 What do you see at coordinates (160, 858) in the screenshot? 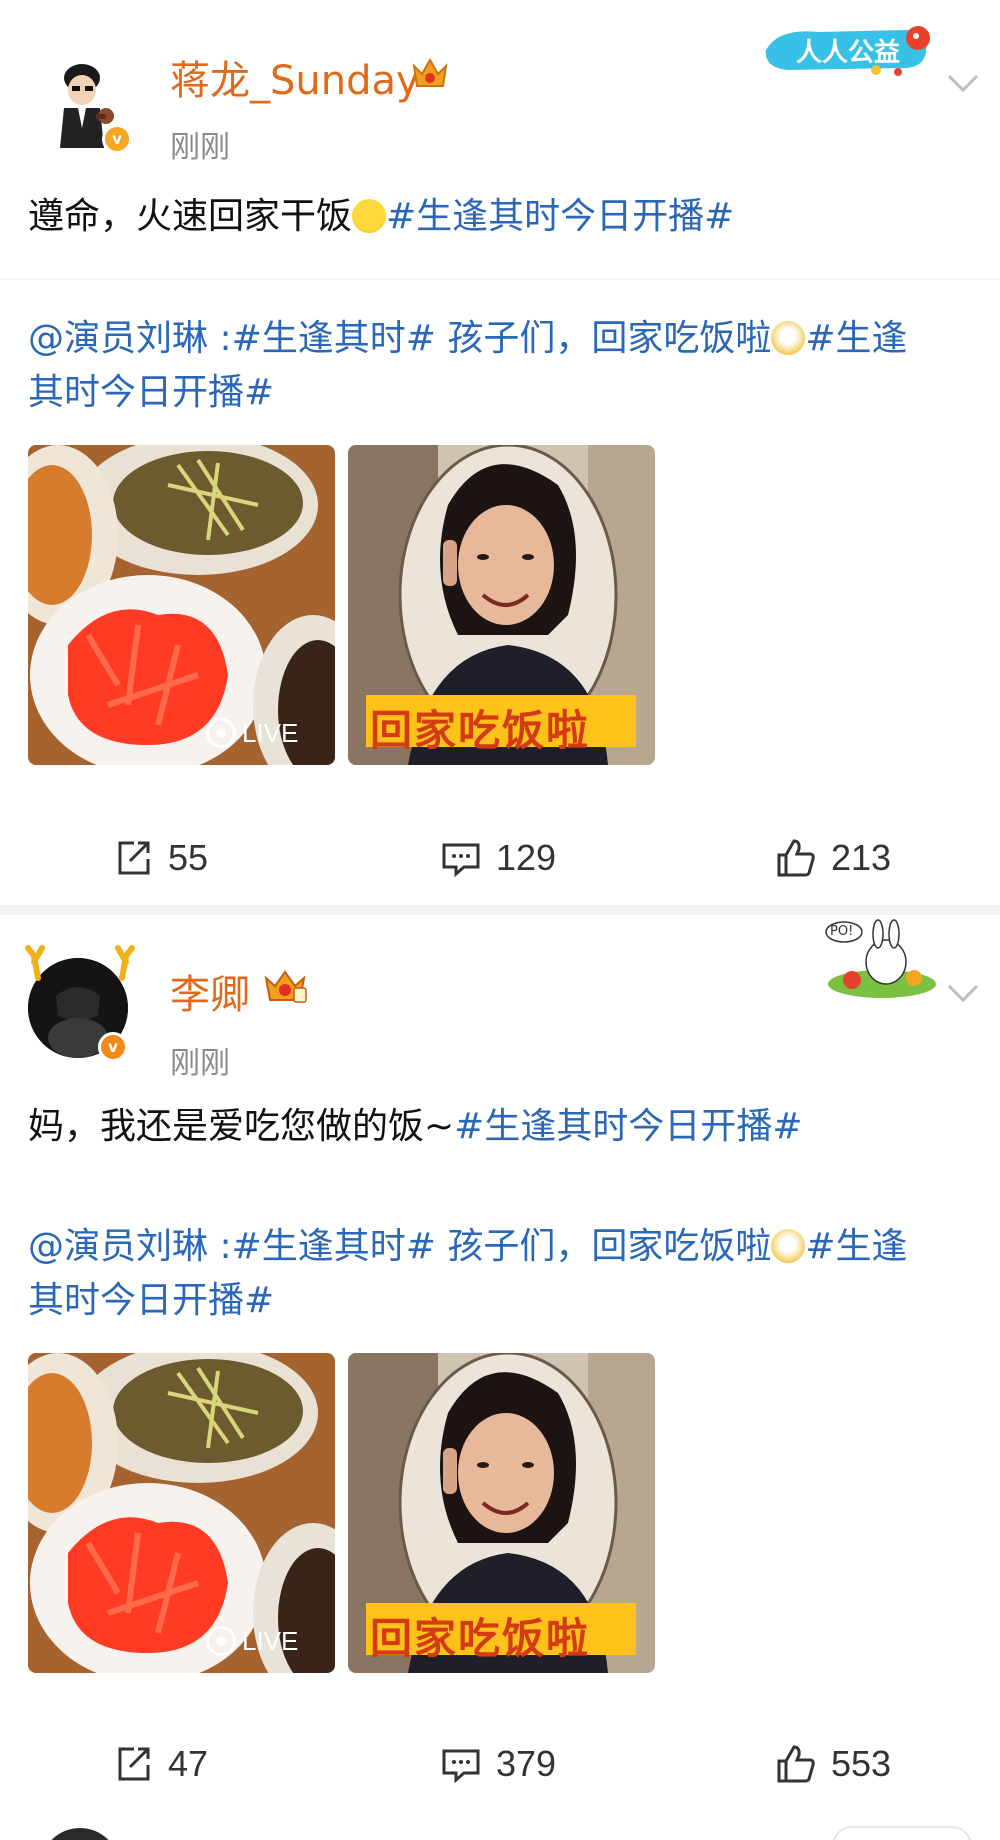
I see `repost-button: 55` at bounding box center [160, 858].